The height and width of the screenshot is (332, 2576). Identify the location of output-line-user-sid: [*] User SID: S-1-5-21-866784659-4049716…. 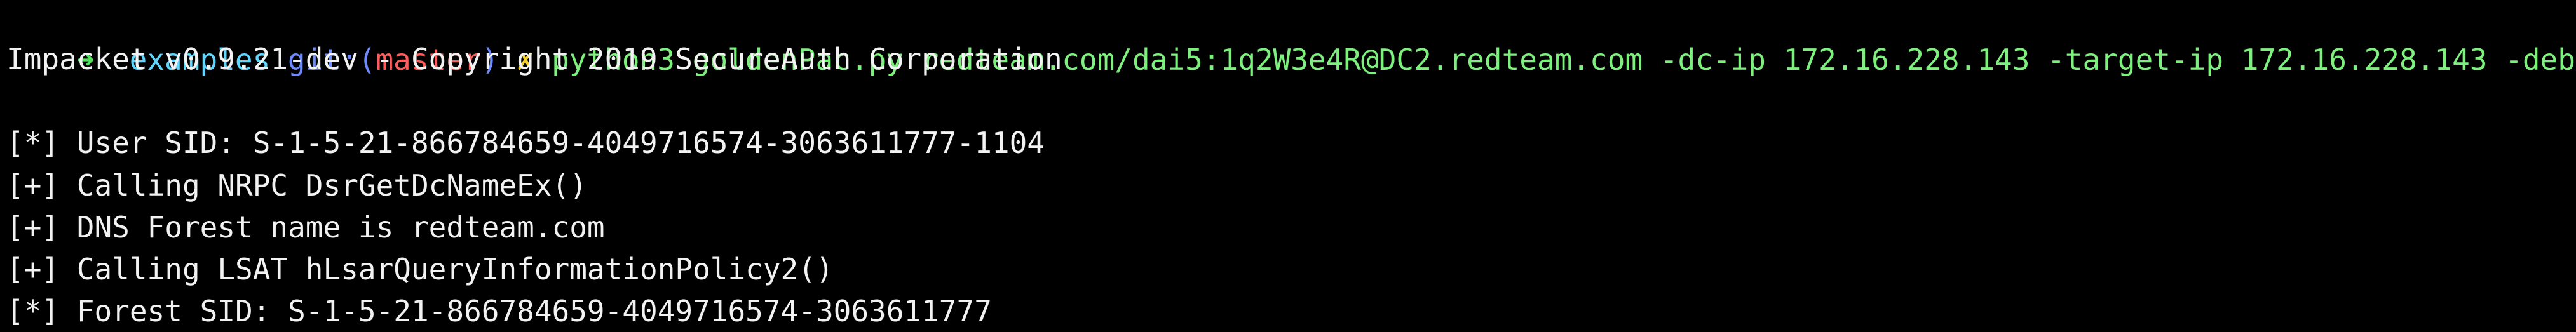
(525, 143).